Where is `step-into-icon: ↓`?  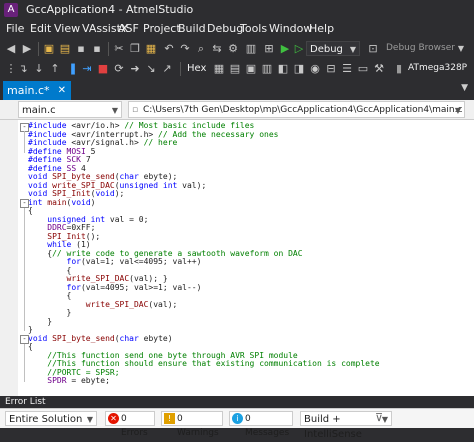 step-into-icon: ↓ is located at coordinates (39, 69).